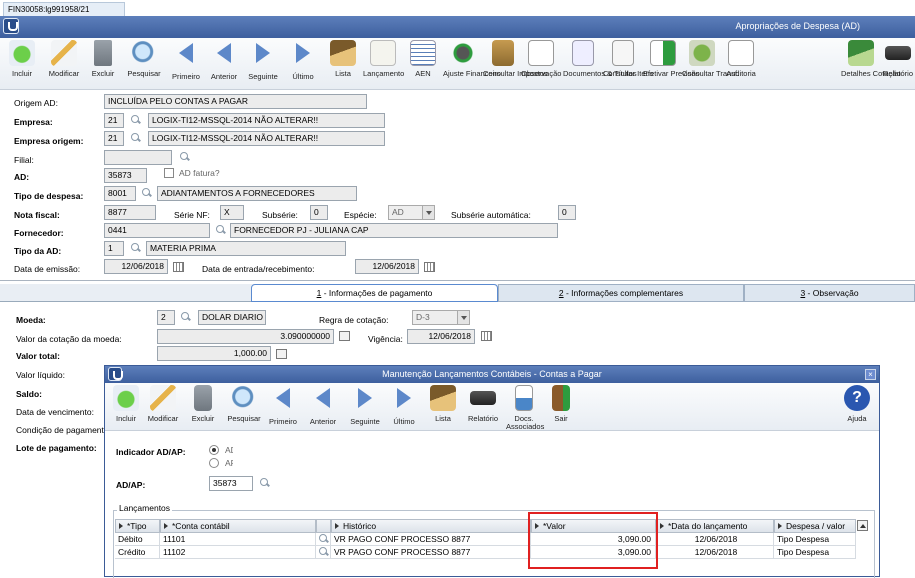  Describe the element at coordinates (214, 463) in the screenshot. I see `radio-ap` at that location.